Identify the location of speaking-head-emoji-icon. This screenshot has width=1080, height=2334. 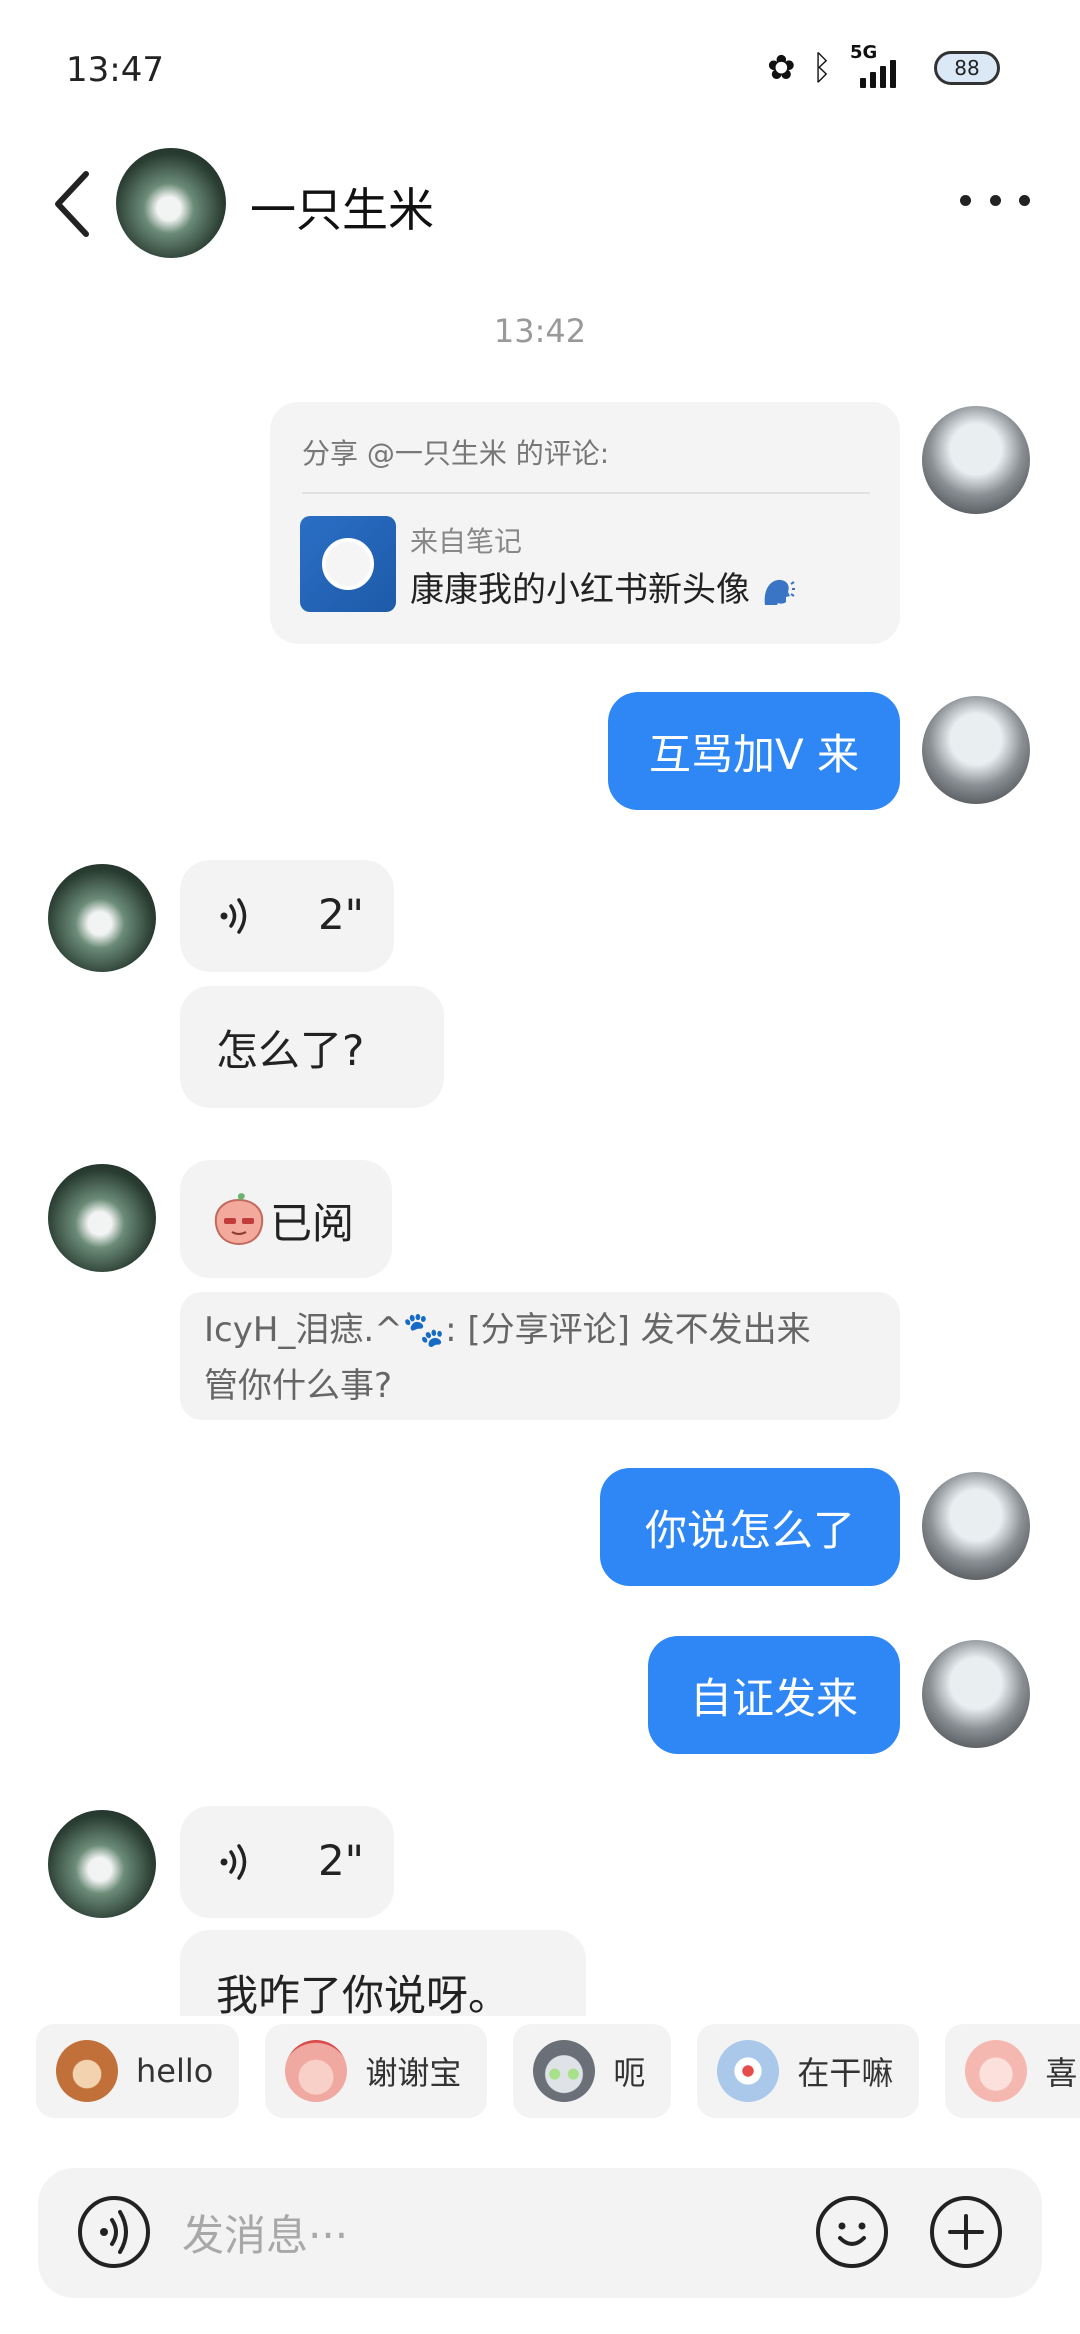
(779, 592).